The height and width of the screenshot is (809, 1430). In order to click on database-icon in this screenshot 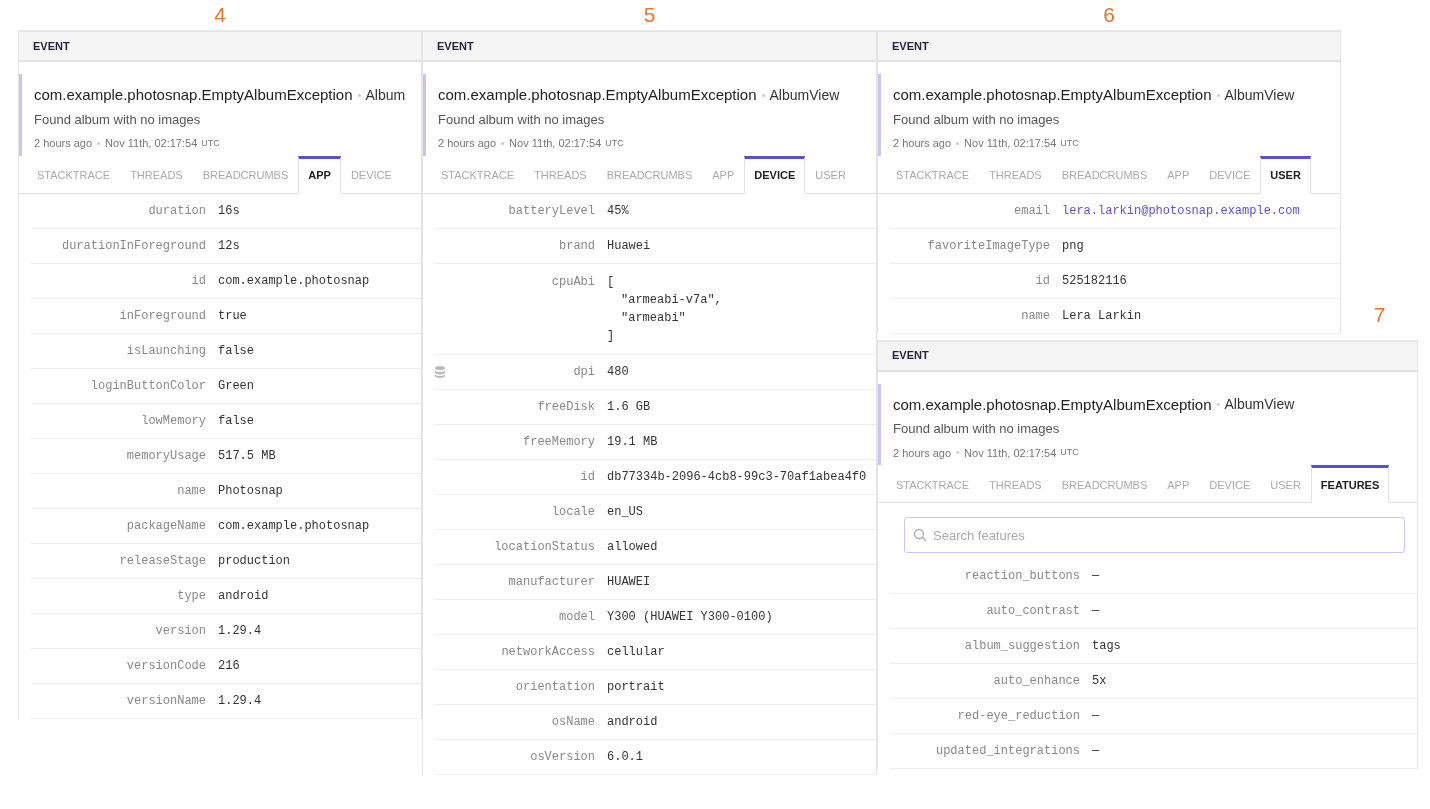, I will do `click(440, 371)`.